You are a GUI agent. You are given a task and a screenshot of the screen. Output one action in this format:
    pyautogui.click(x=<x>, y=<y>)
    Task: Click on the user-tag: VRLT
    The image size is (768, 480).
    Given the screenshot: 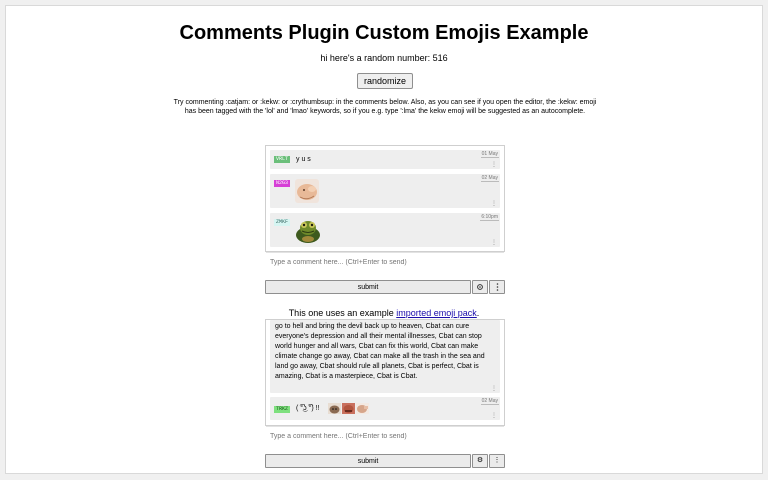 What is the action you would take?
    pyautogui.click(x=282, y=159)
    